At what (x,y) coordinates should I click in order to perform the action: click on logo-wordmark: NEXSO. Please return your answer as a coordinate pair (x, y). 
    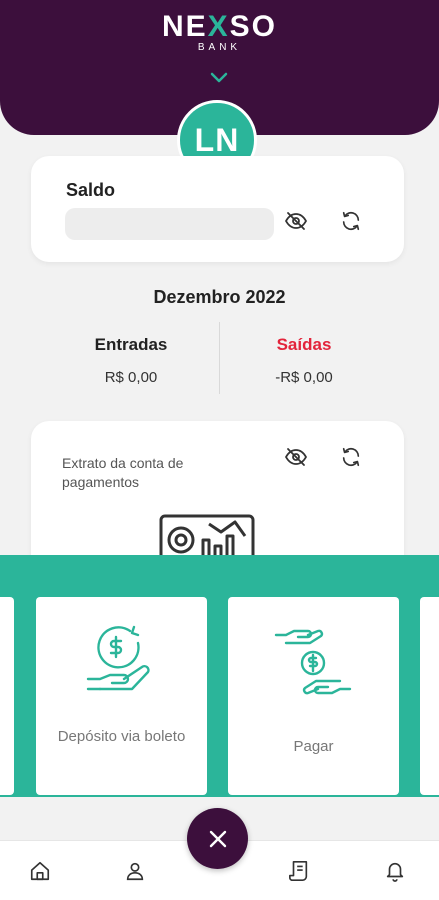
    Looking at the image, I should click on (219, 27).